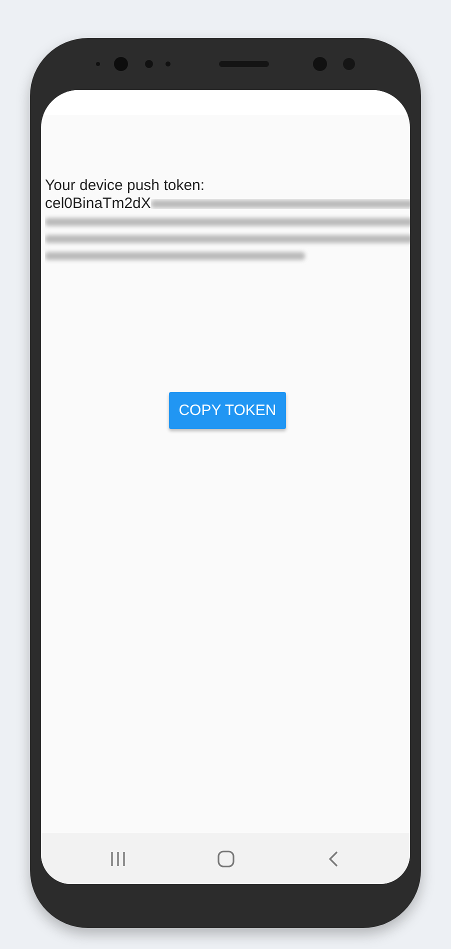 This screenshot has height=949, width=451. Describe the element at coordinates (117, 859) in the screenshot. I see `recent-apps-icon` at that location.